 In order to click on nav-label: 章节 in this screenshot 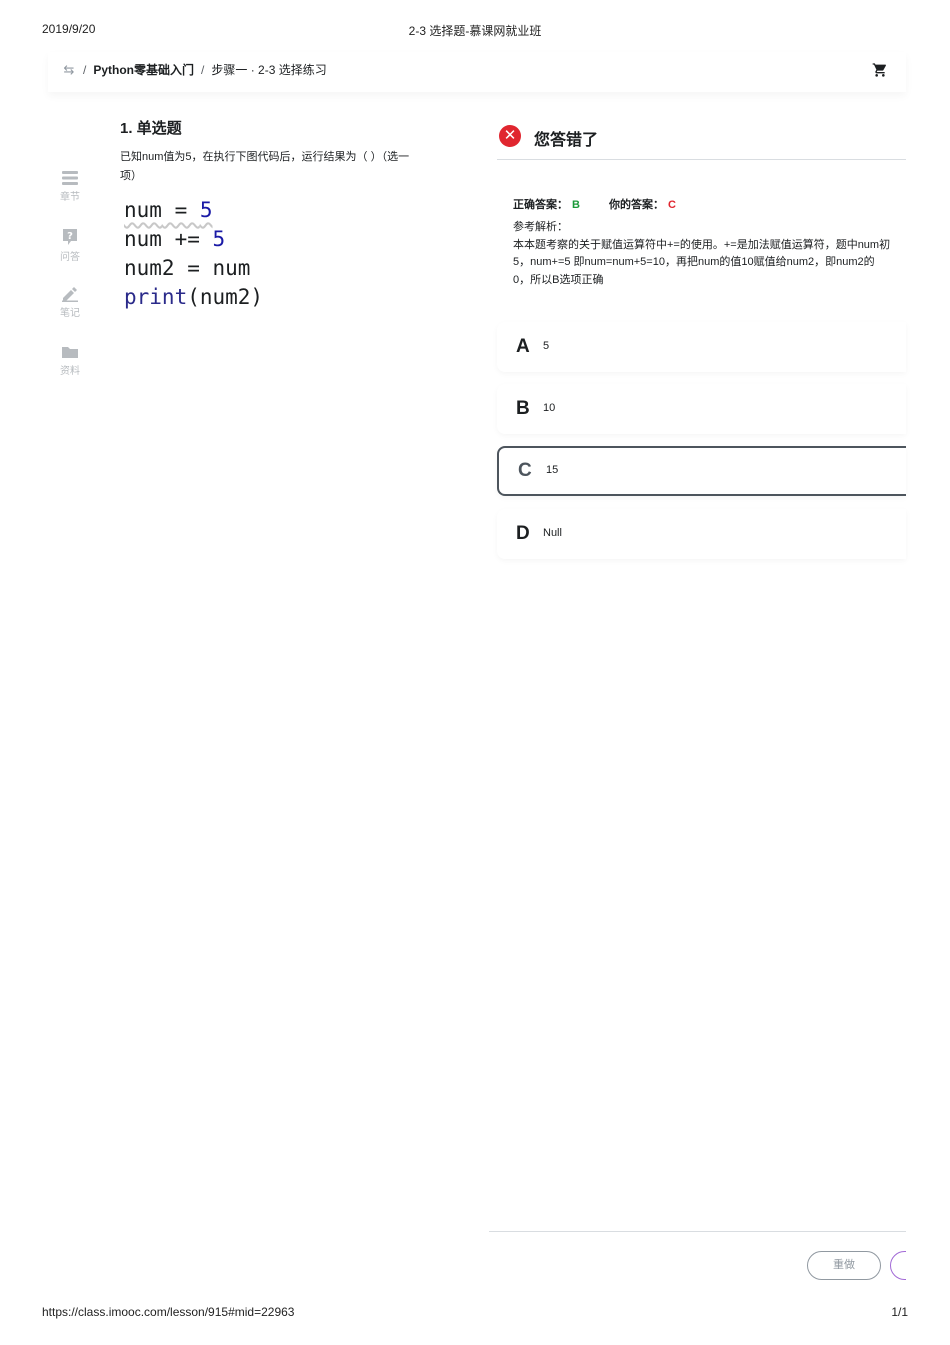, I will do `click(70, 197)`.